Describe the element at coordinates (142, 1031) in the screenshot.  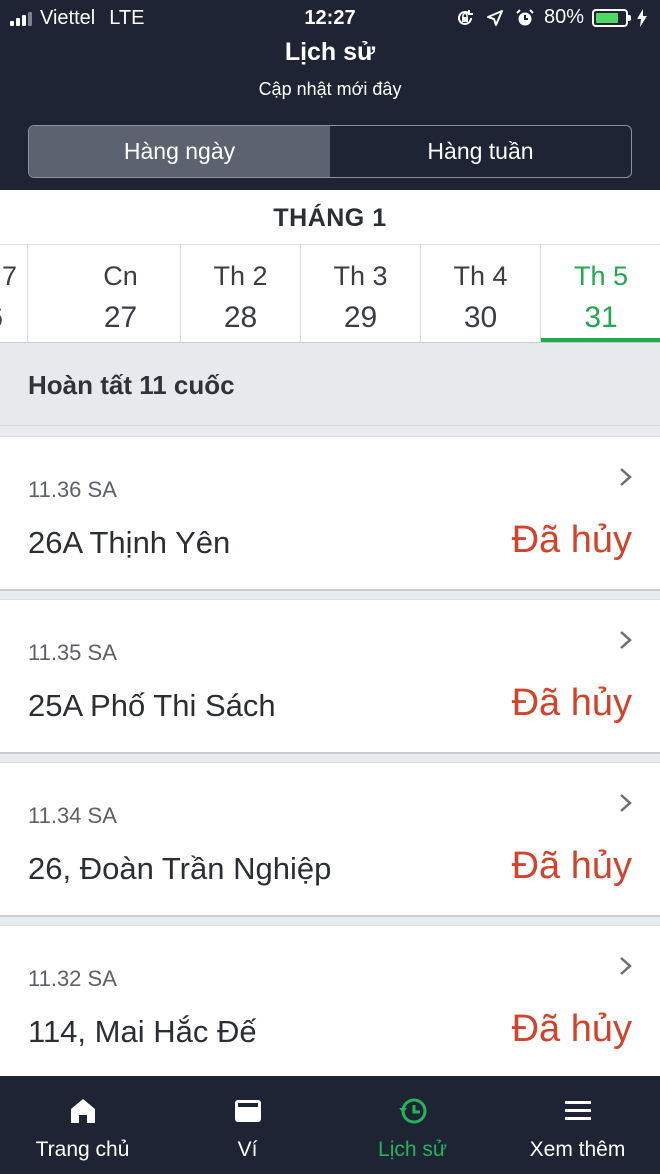
I see `ride-address: 114, Mai Hắc Đế` at that location.